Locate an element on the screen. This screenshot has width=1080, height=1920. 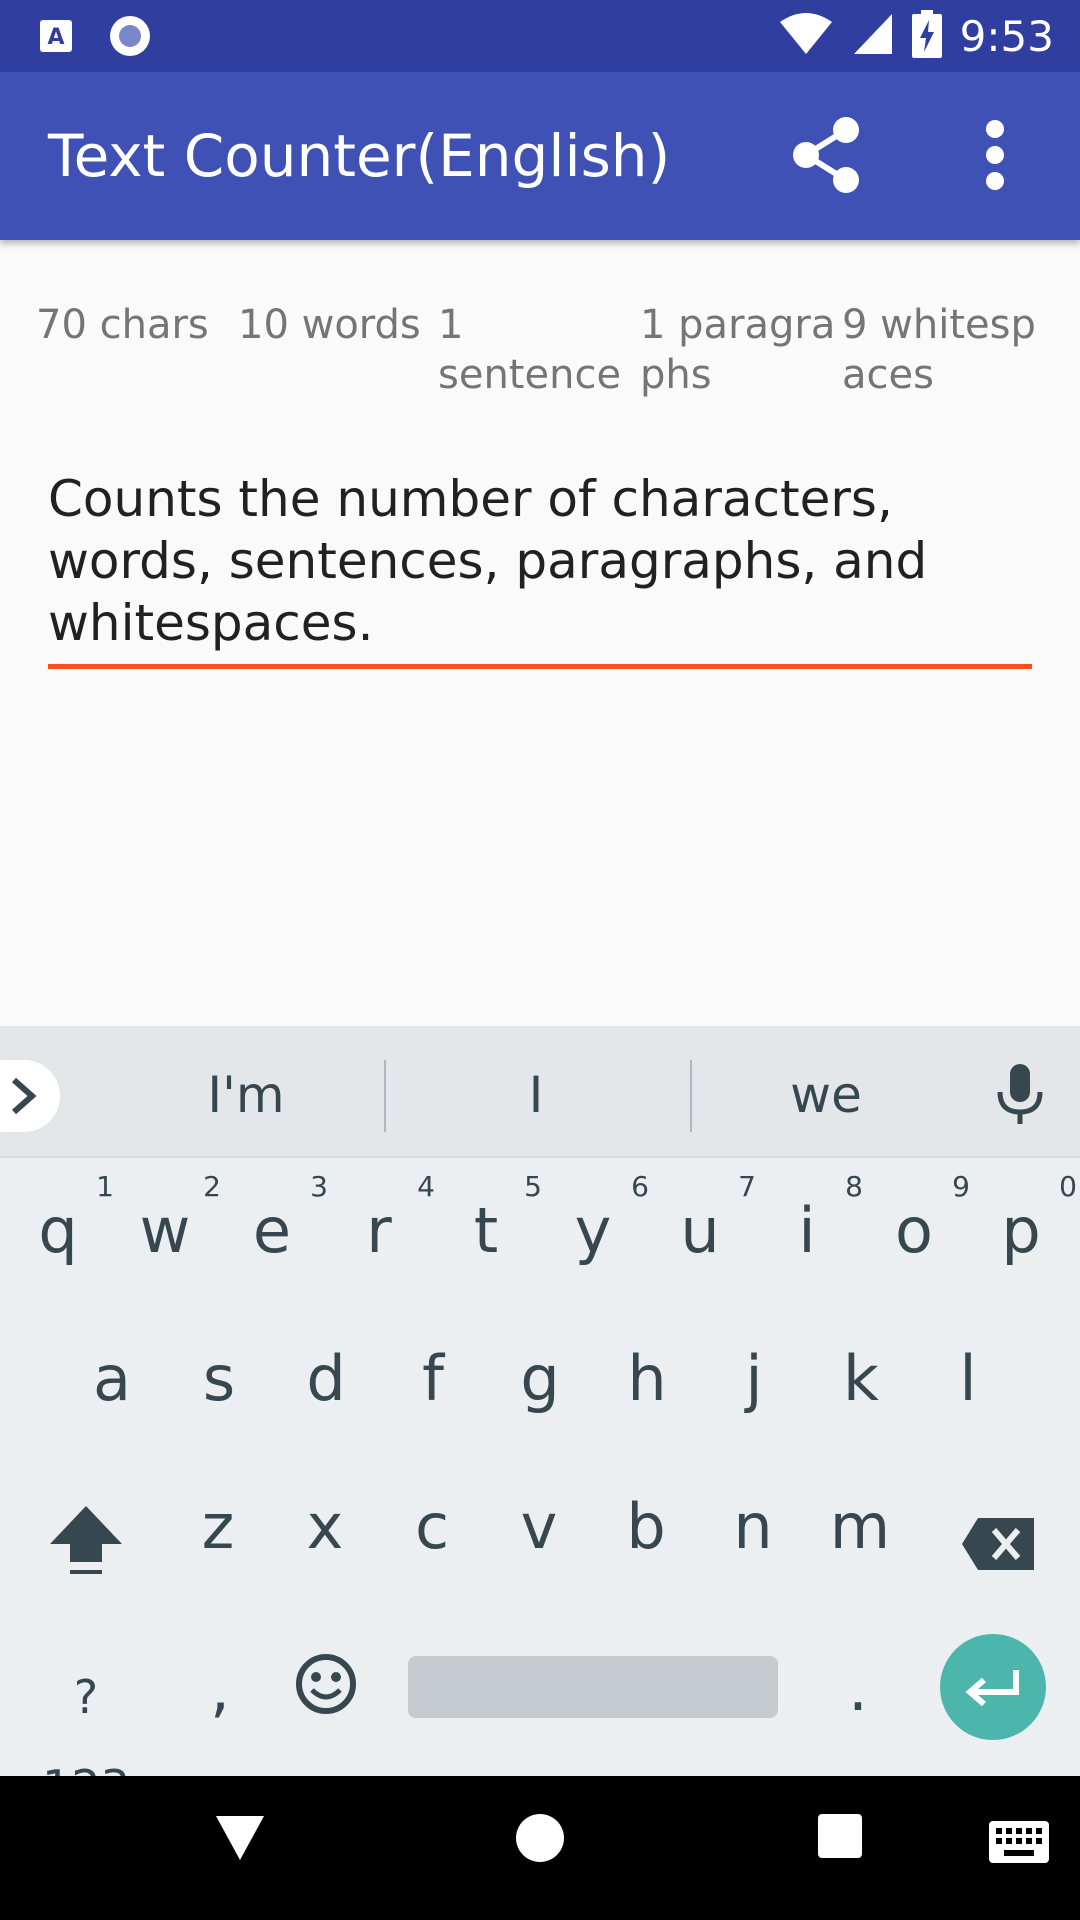
more-options-button is located at coordinates (995, 155).